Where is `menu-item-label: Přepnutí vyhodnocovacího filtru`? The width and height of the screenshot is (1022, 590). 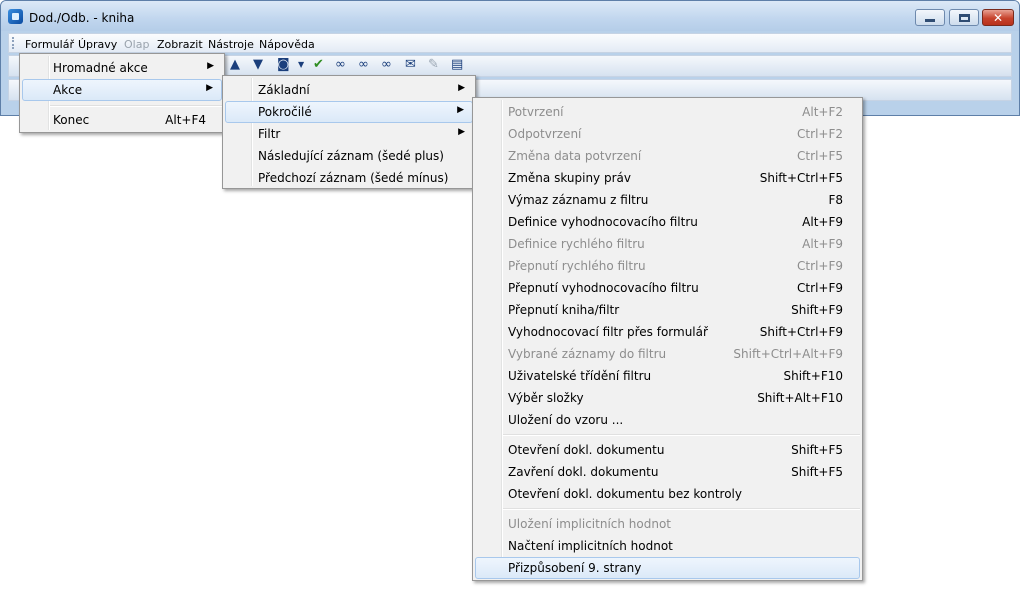 menu-item-label: Přepnutí vyhodnocovacího filtru is located at coordinates (603, 288).